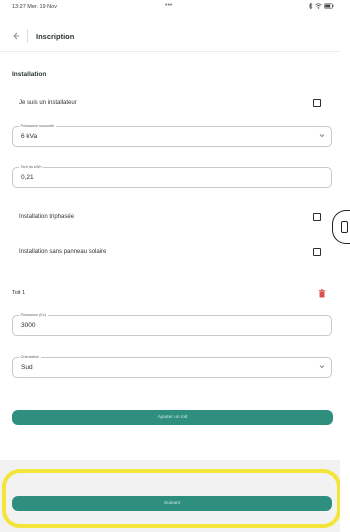 The height and width of the screenshot is (532, 350). Describe the element at coordinates (311, 6) in the screenshot. I see `bluetooth-icon` at that location.